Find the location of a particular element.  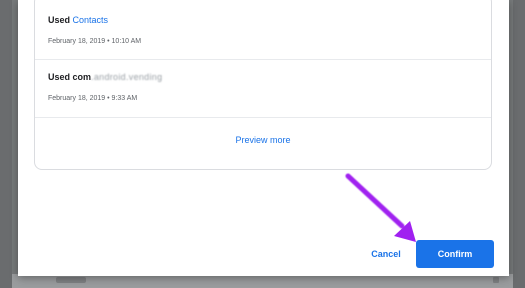

backdrop-right is located at coordinates (519, 144).